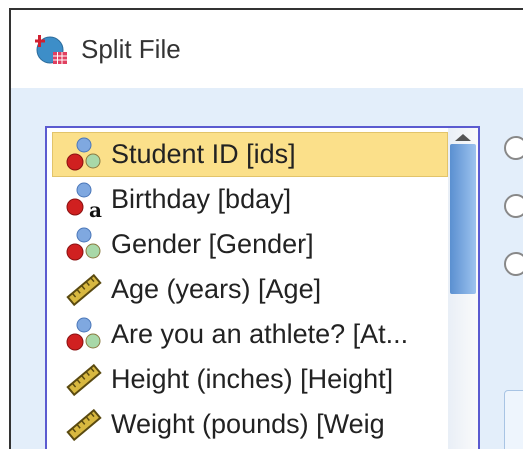 Image resolution: width=523 pixels, height=449 pixels. I want to click on scroll-thumb, so click(463, 219).